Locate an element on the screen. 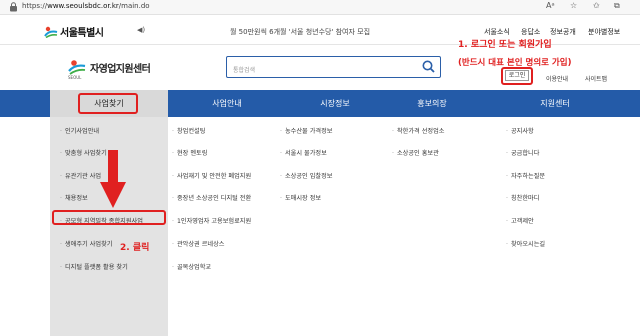 This screenshot has width=640, height=336. annotation-step1: 1. 로그인 또는 회원가입 is located at coordinates (505, 45).